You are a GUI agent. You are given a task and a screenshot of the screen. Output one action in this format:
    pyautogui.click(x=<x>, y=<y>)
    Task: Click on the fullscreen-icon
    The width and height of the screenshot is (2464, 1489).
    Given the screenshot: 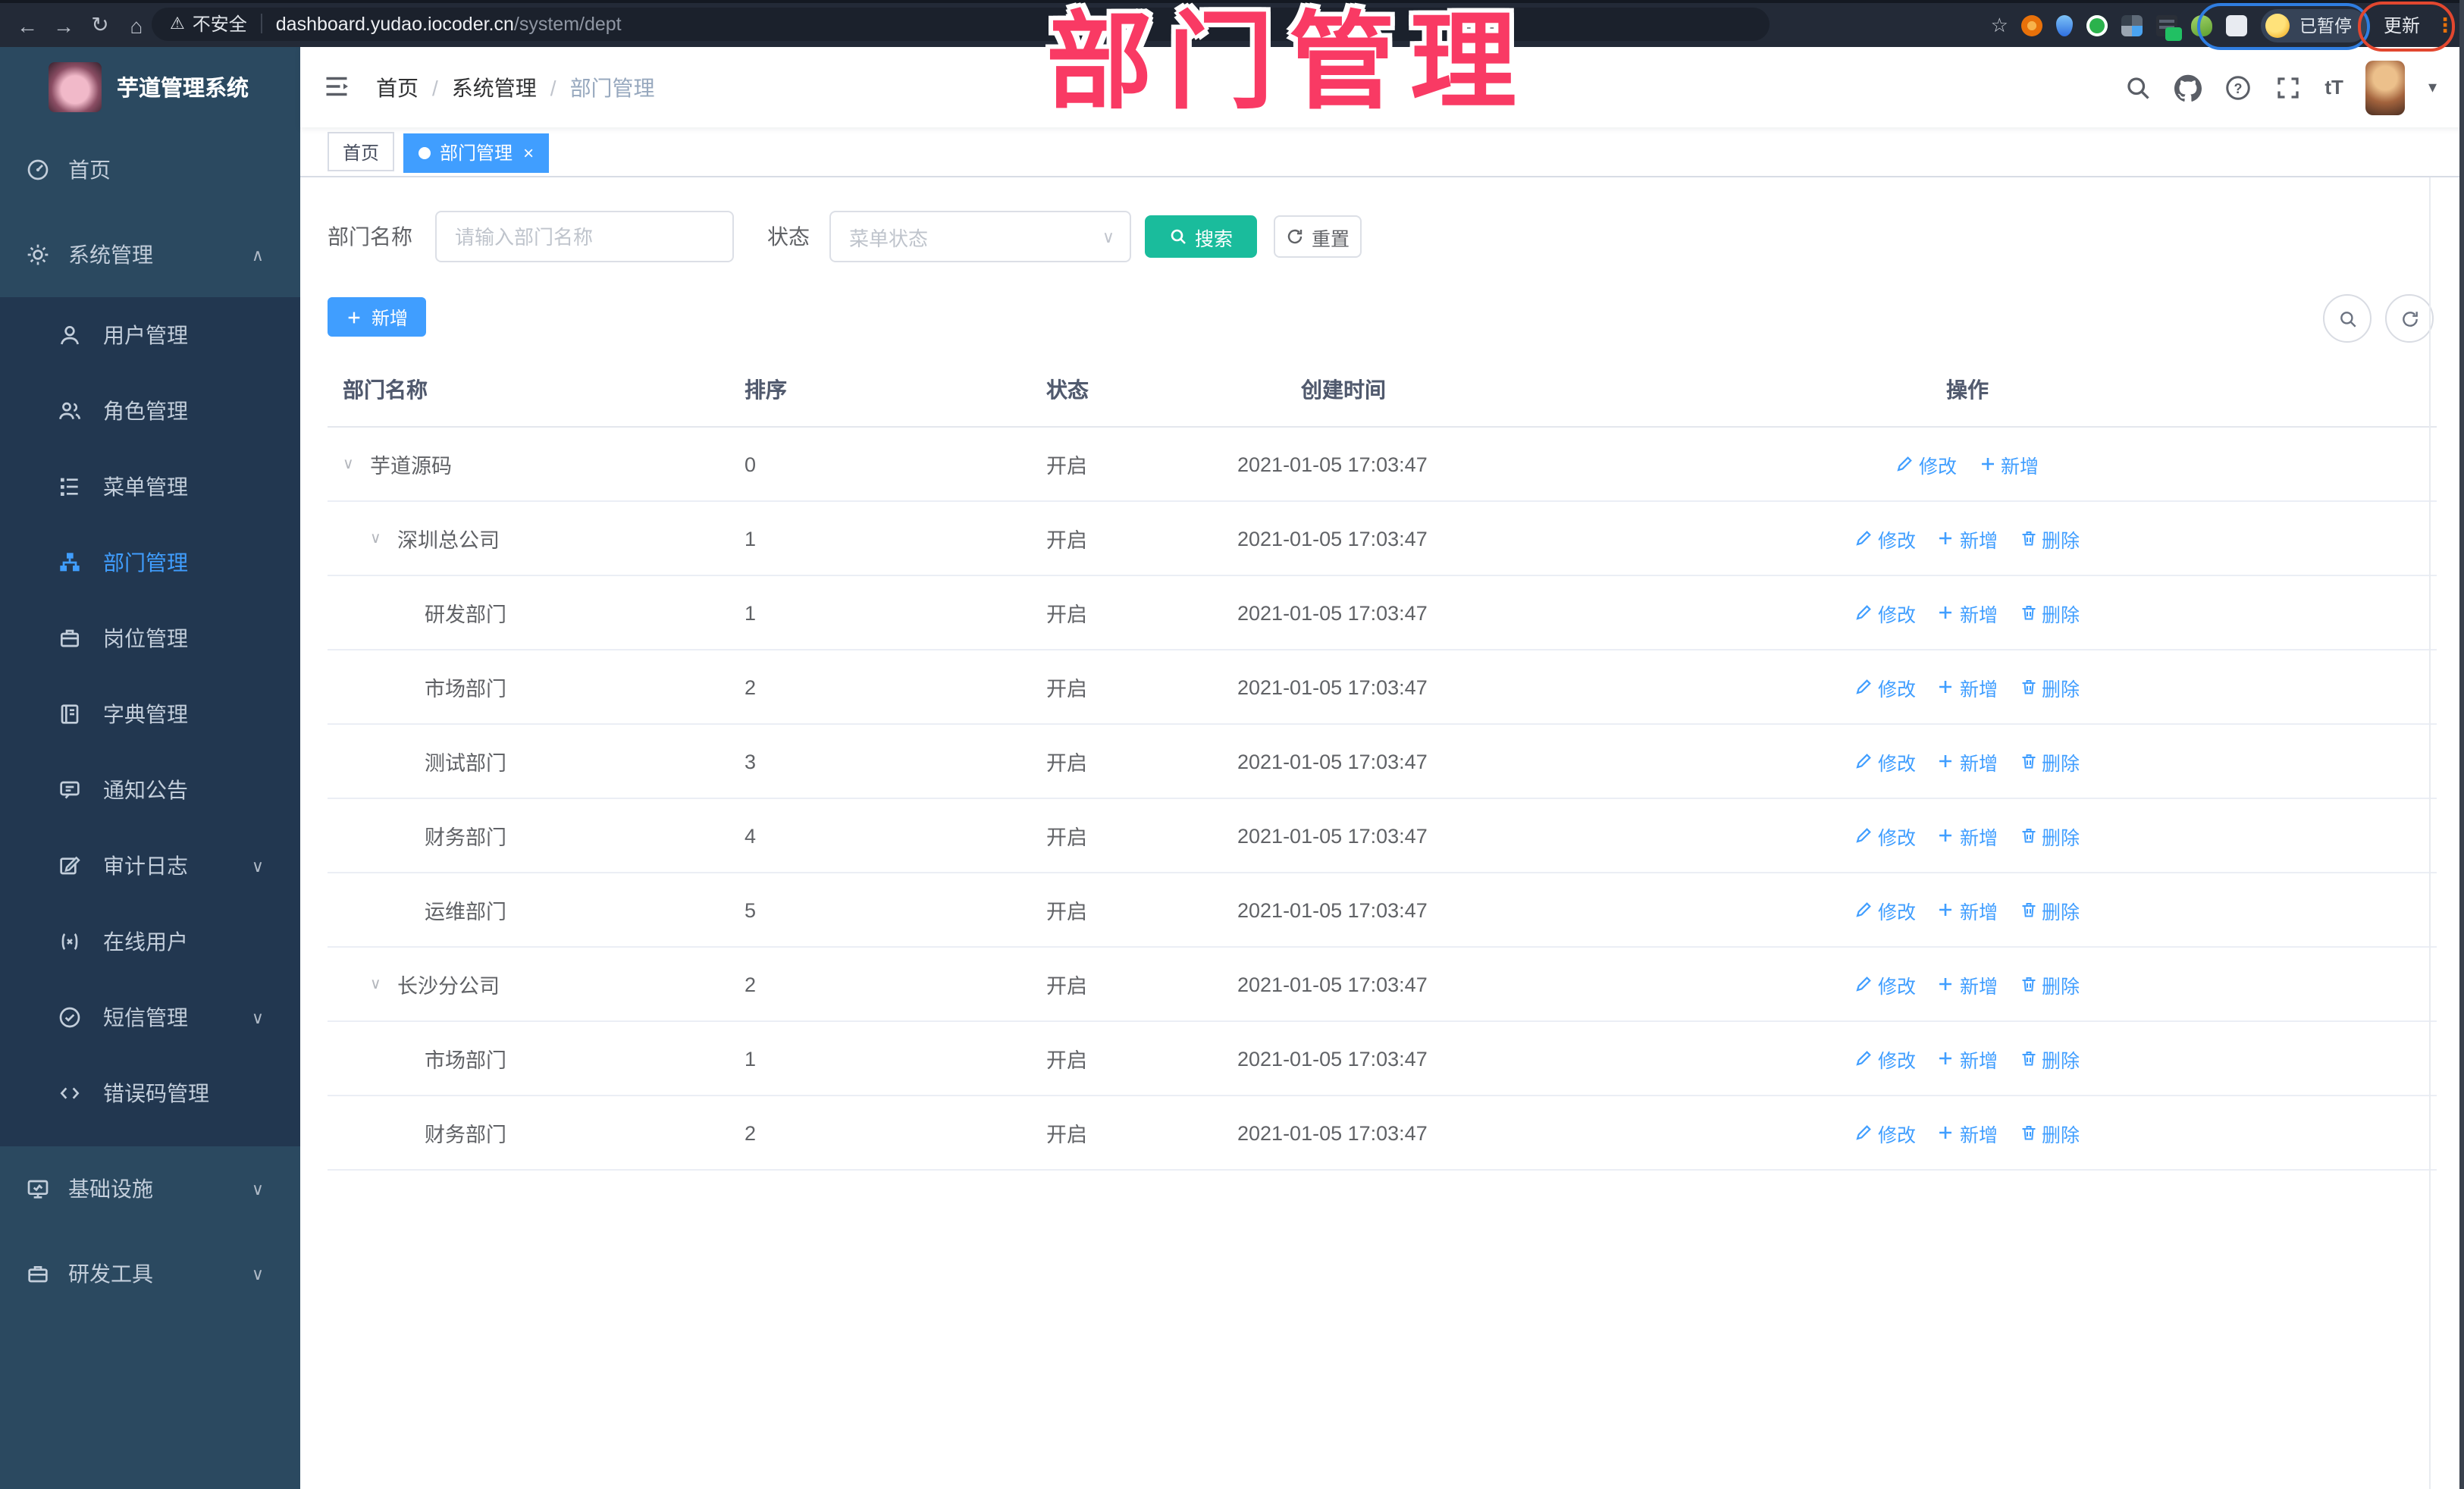 What is the action you would take?
    pyautogui.click(x=2288, y=87)
    